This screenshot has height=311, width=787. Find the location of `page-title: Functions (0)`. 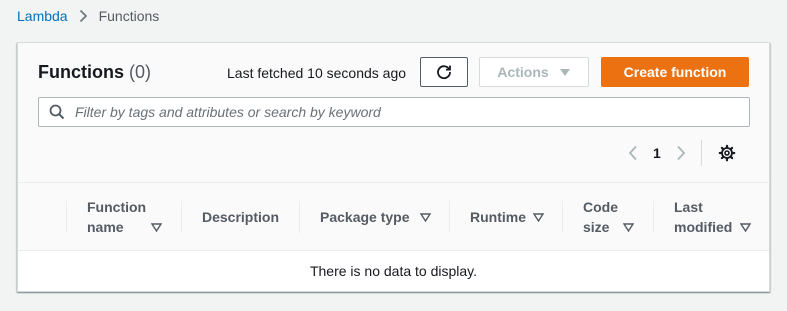

page-title: Functions (0) is located at coordinates (94, 72).